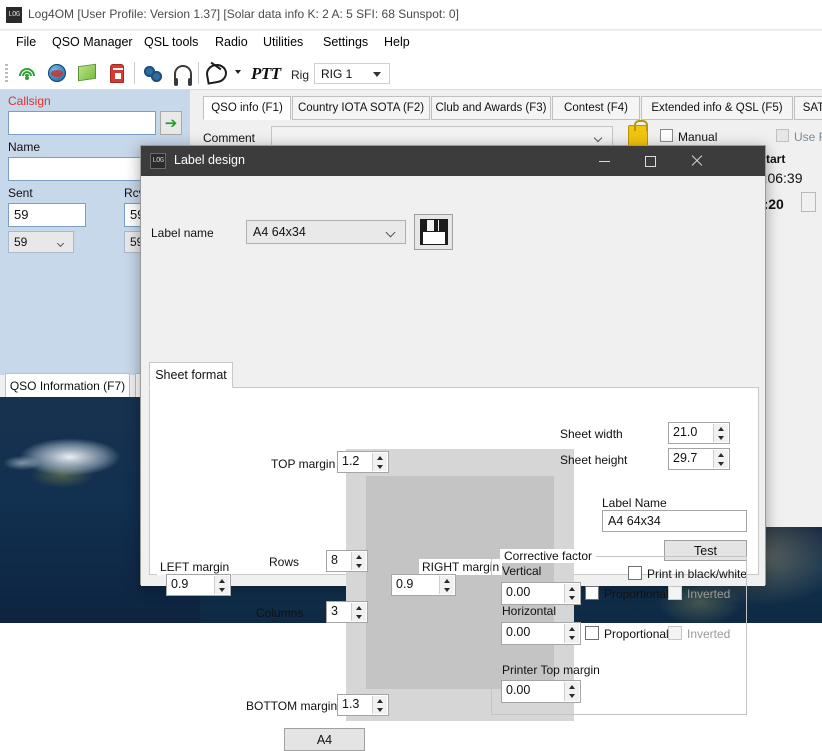  What do you see at coordinates (808, 108) in the screenshot?
I see `tab-sat-pro: SAT/Pro` at bounding box center [808, 108].